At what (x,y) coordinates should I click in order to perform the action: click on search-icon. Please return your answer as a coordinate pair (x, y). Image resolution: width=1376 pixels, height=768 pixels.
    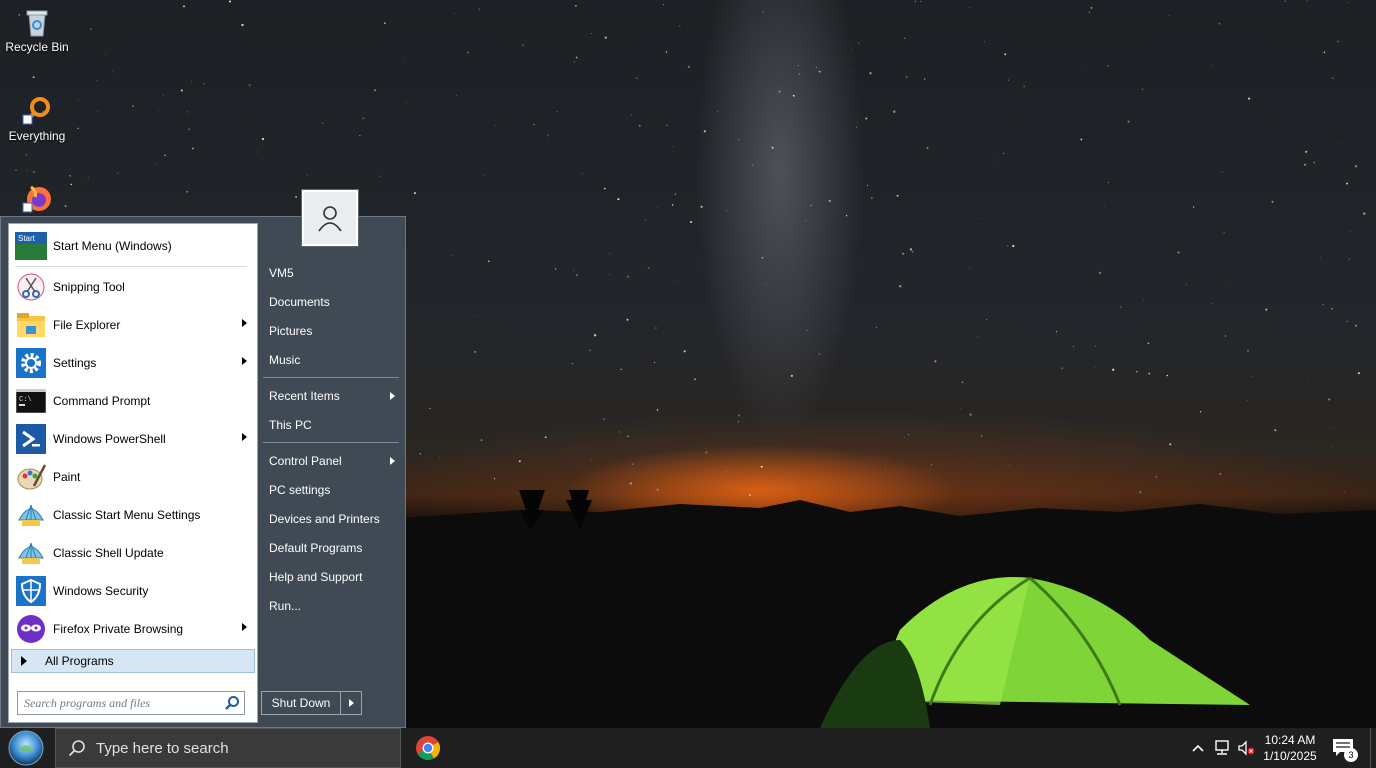
    Looking at the image, I should click on (232, 703).